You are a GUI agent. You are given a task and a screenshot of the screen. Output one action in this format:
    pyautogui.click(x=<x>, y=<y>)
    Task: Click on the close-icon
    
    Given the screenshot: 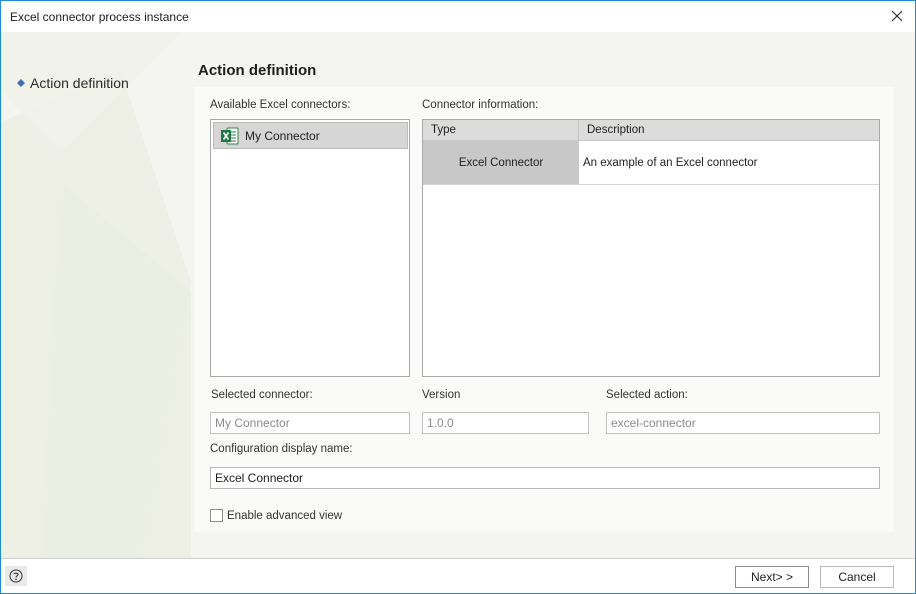 What is the action you would take?
    pyautogui.click(x=897, y=16)
    